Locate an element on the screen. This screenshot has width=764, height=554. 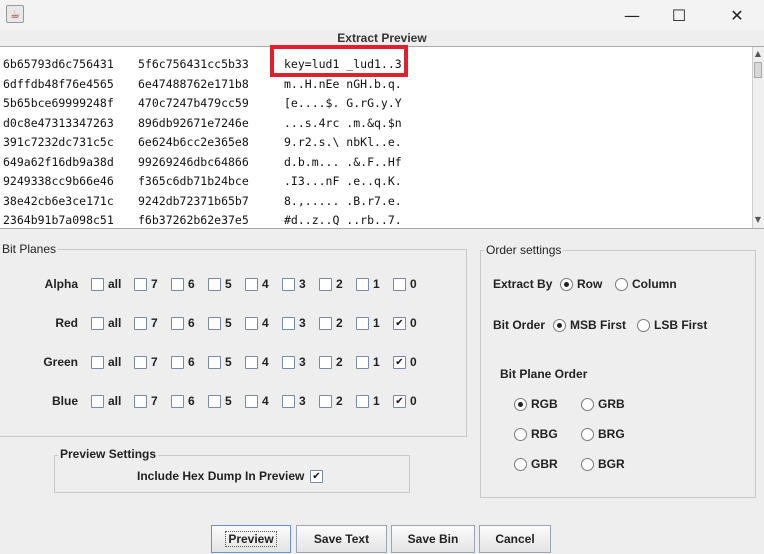
bitplane-alpha-3-checkbox is located at coordinates (288, 284).